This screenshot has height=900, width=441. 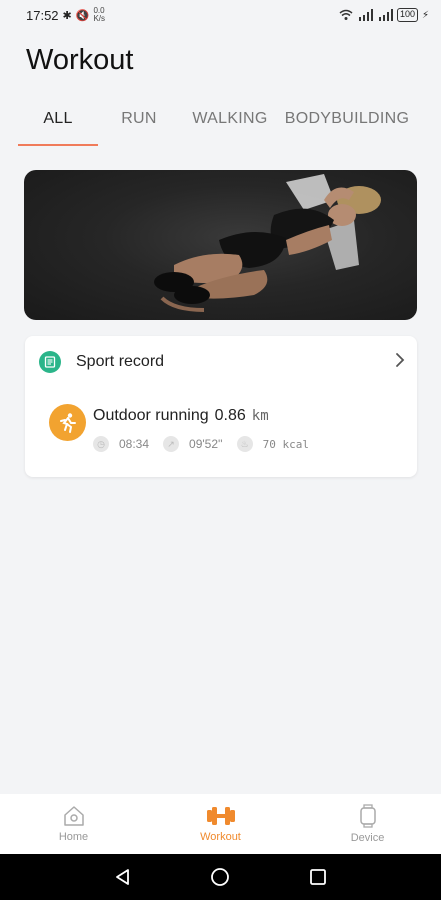 What do you see at coordinates (50, 362) in the screenshot?
I see `document-icon` at bounding box center [50, 362].